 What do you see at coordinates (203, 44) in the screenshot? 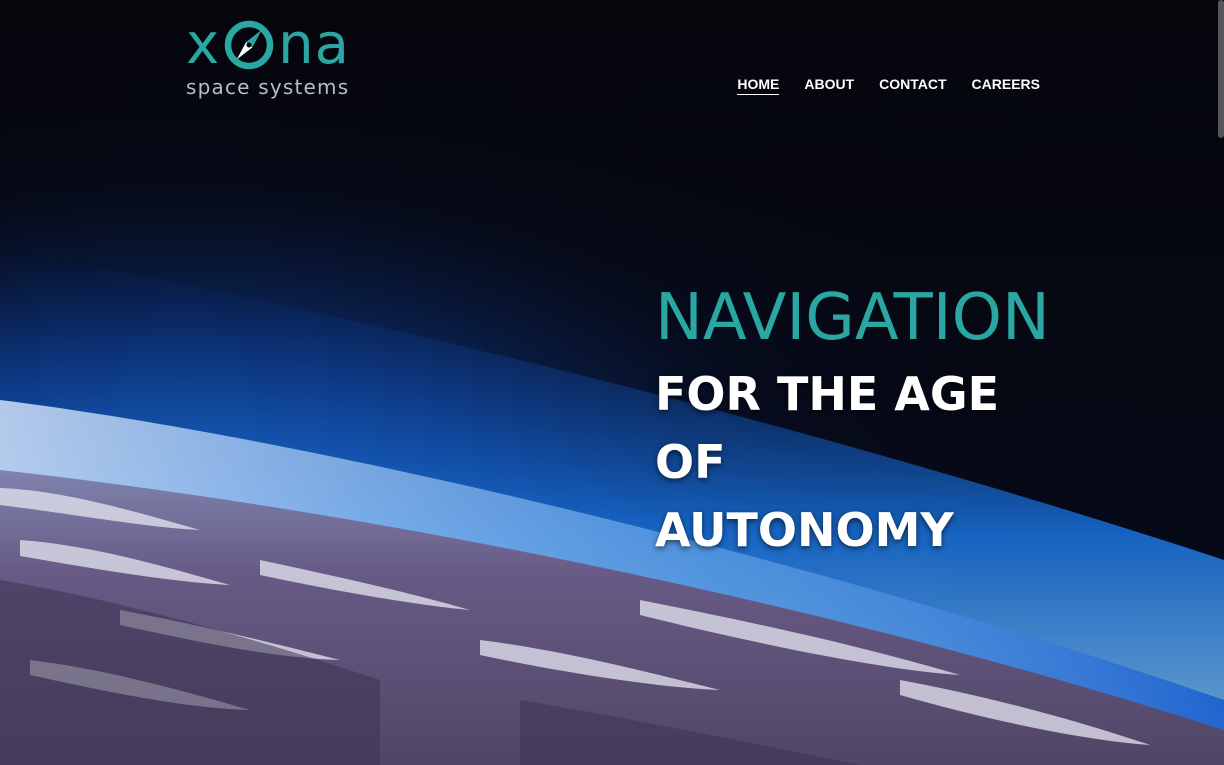
I see `logo-letters-x: x` at bounding box center [203, 44].